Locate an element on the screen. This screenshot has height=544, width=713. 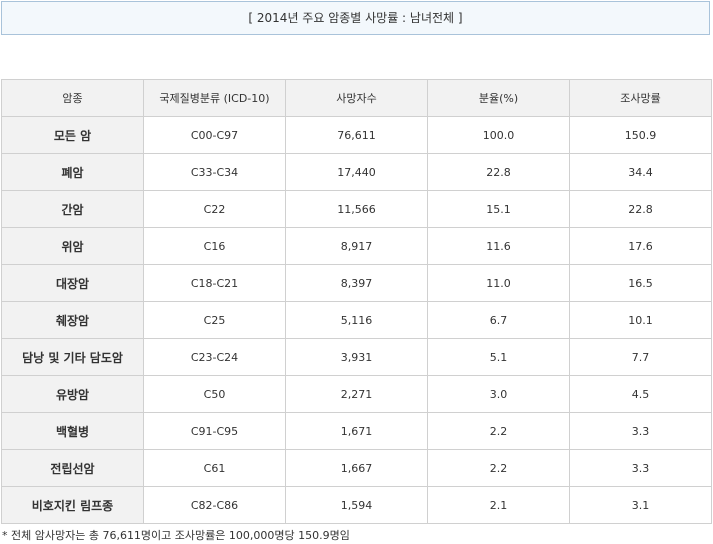
share-cell: 3.0 is located at coordinates (498, 394).